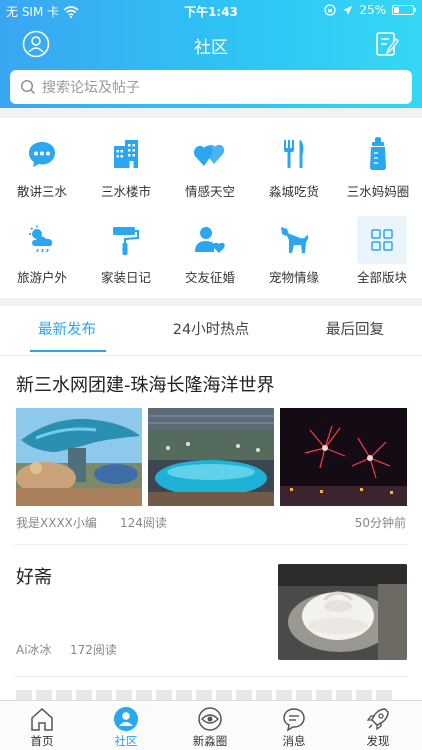 The width and height of the screenshot is (422, 750). Describe the element at coordinates (353, 328) in the screenshot. I see `tab-last-reply: 最后回复` at that location.